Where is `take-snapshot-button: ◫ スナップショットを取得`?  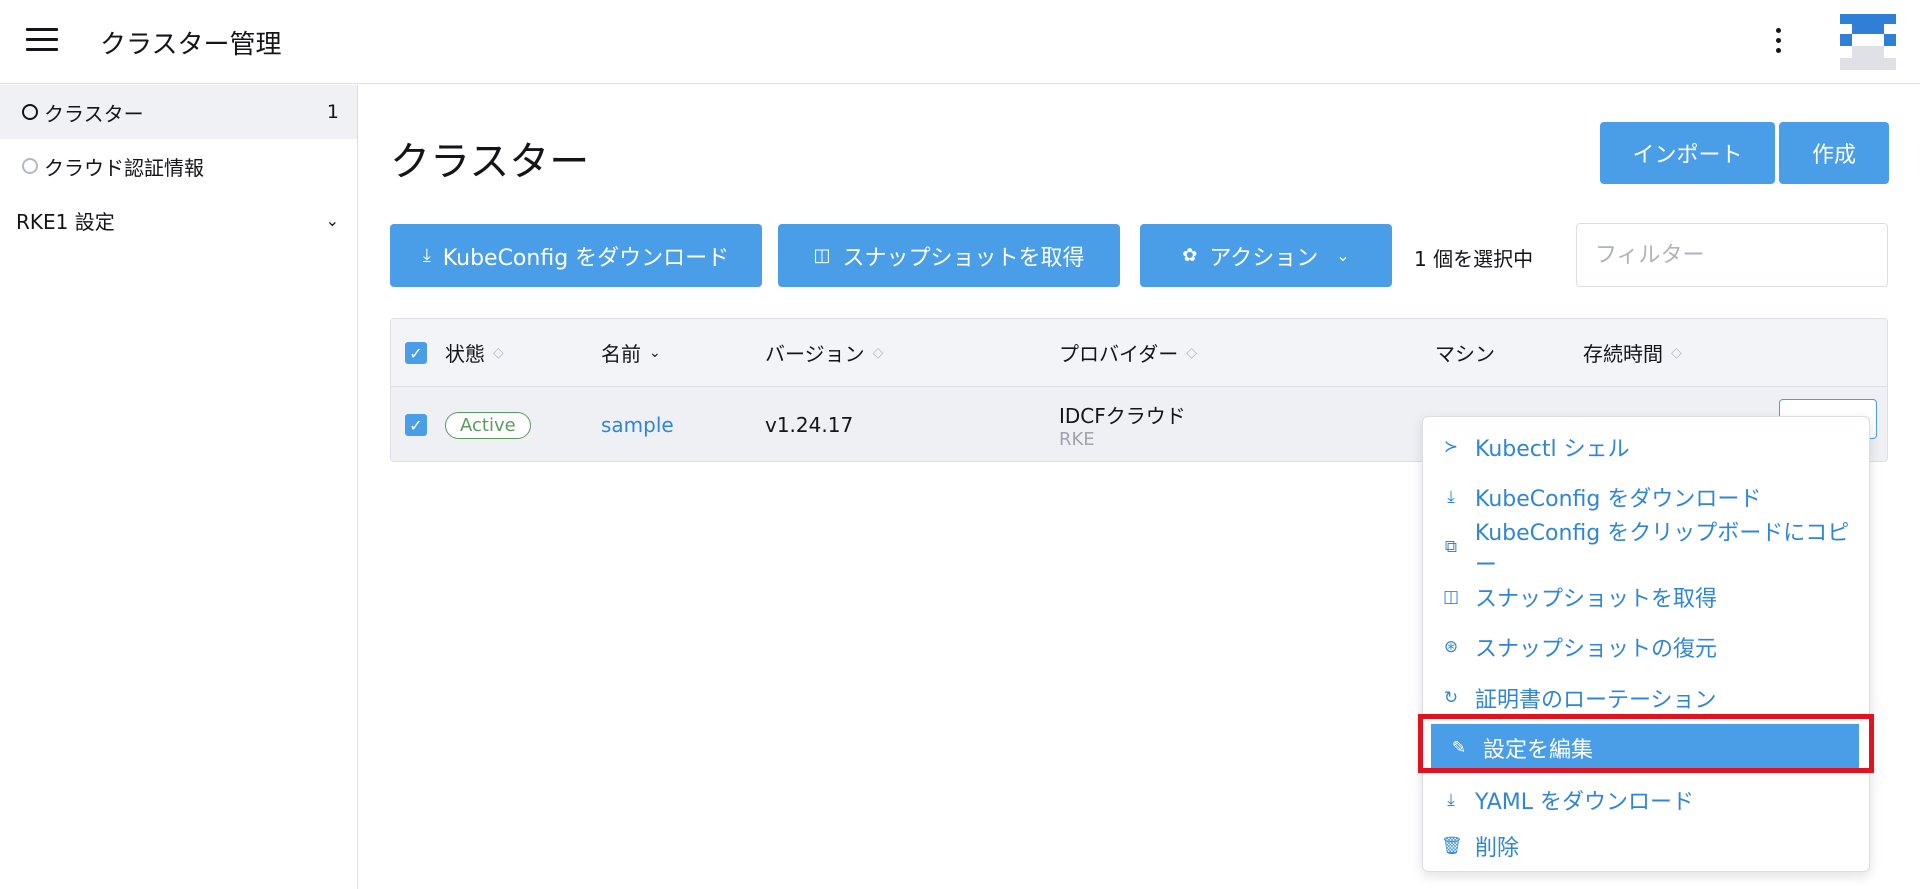 take-snapshot-button: ◫ スナップショットを取得 is located at coordinates (949, 255).